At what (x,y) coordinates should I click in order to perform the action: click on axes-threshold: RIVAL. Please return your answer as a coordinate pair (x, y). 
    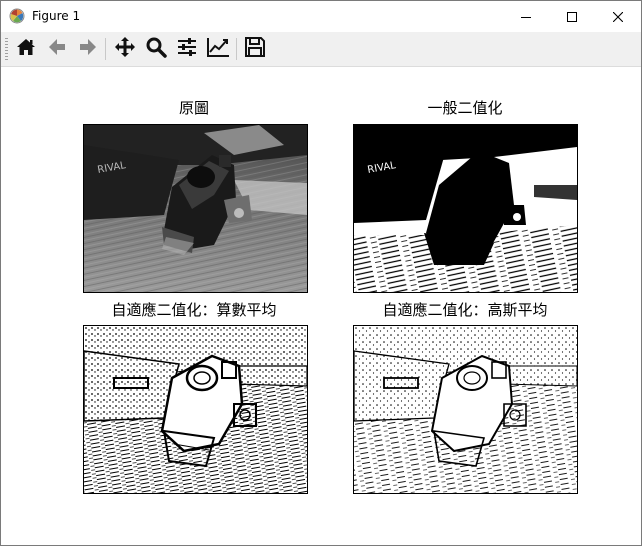
    Looking at the image, I should click on (465, 208).